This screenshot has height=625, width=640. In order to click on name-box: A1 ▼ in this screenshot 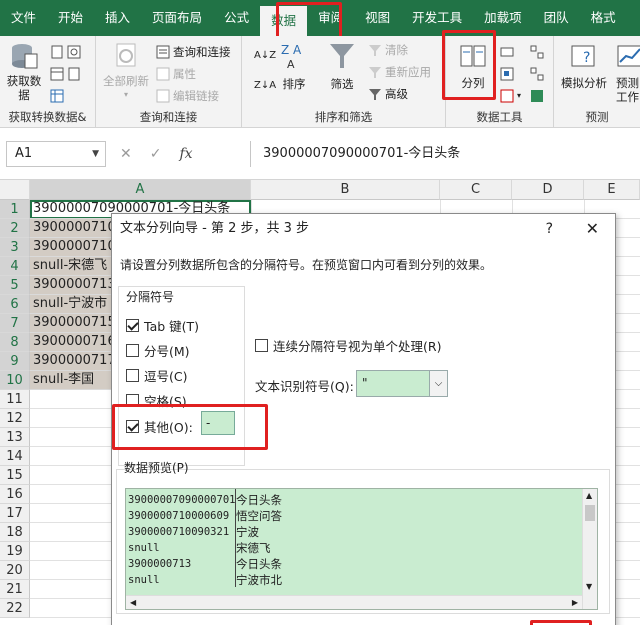, I will do `click(56, 154)`.